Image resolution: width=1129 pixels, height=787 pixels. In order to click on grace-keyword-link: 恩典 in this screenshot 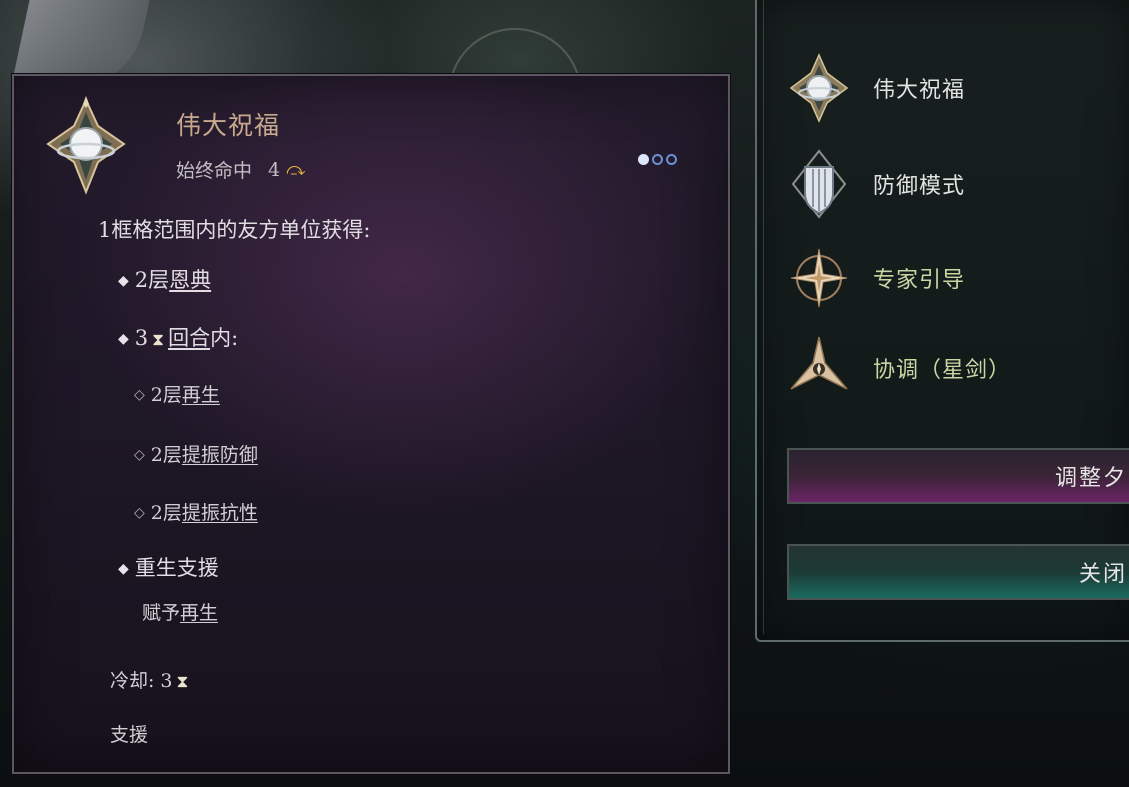, I will do `click(190, 280)`.